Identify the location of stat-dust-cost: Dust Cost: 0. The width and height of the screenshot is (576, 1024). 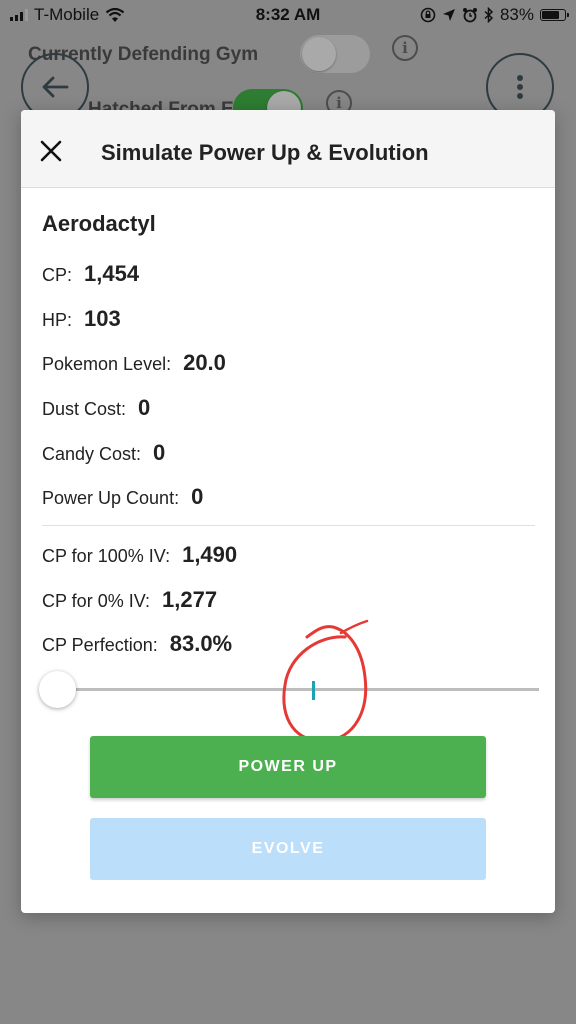
(96, 408).